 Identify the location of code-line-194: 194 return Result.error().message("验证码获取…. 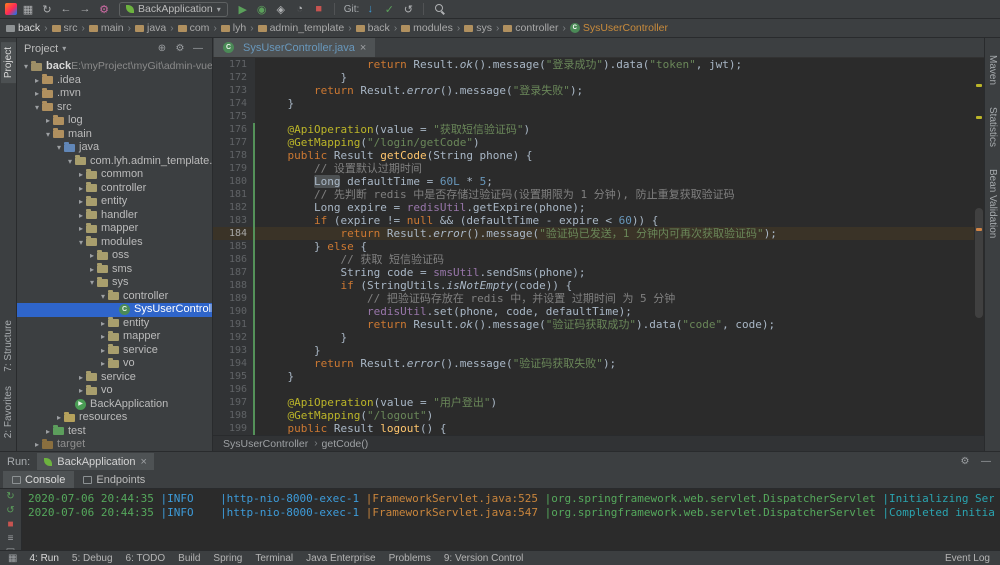
(593, 363).